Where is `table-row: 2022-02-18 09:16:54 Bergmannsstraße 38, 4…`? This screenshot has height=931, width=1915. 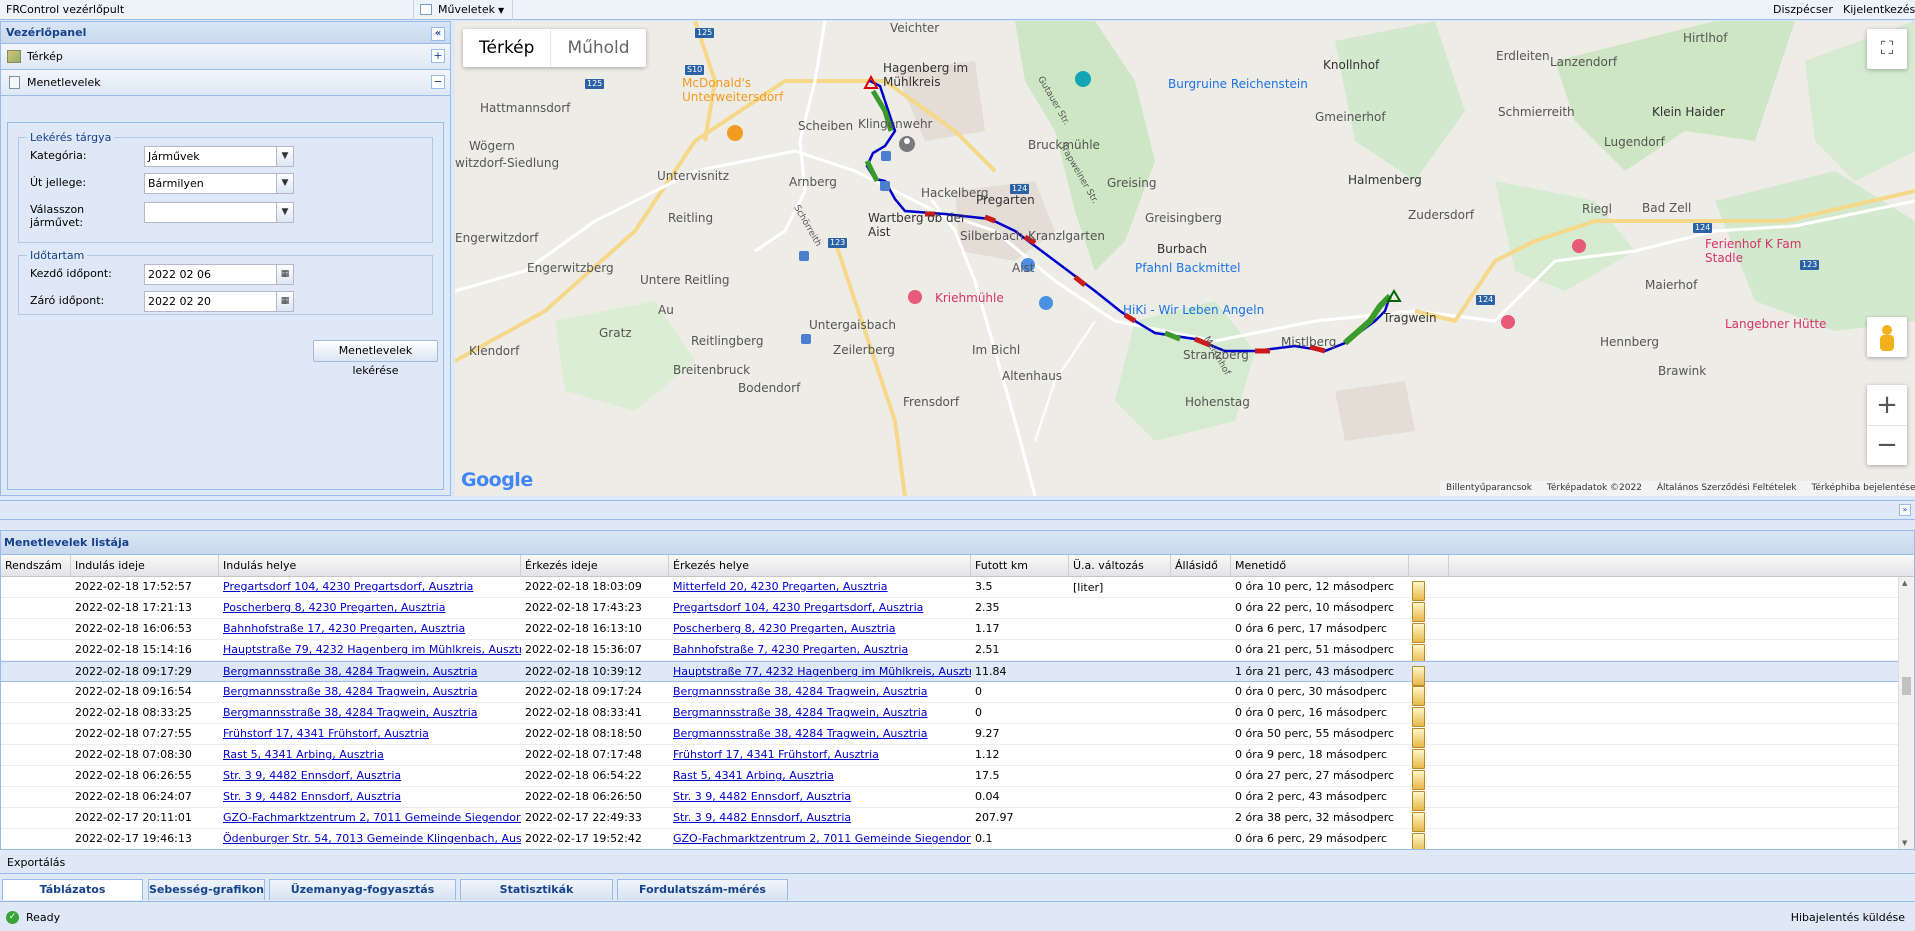 table-row: 2022-02-18 09:16:54 Bergmannsstraße 38, 4… is located at coordinates (957, 694).